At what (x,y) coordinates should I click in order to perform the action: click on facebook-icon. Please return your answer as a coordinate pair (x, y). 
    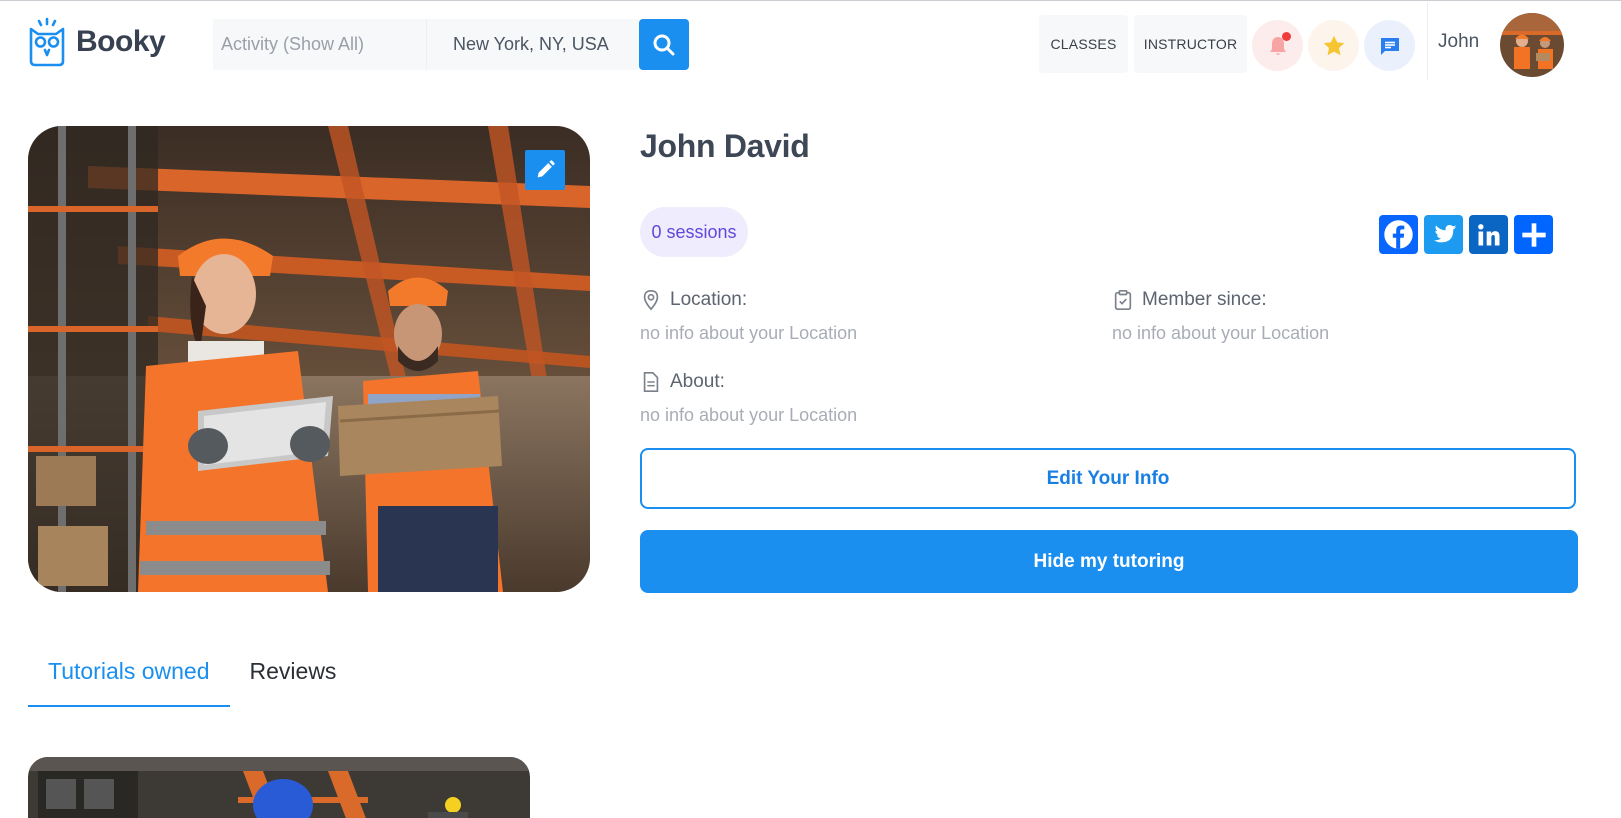
    Looking at the image, I should click on (1398, 234).